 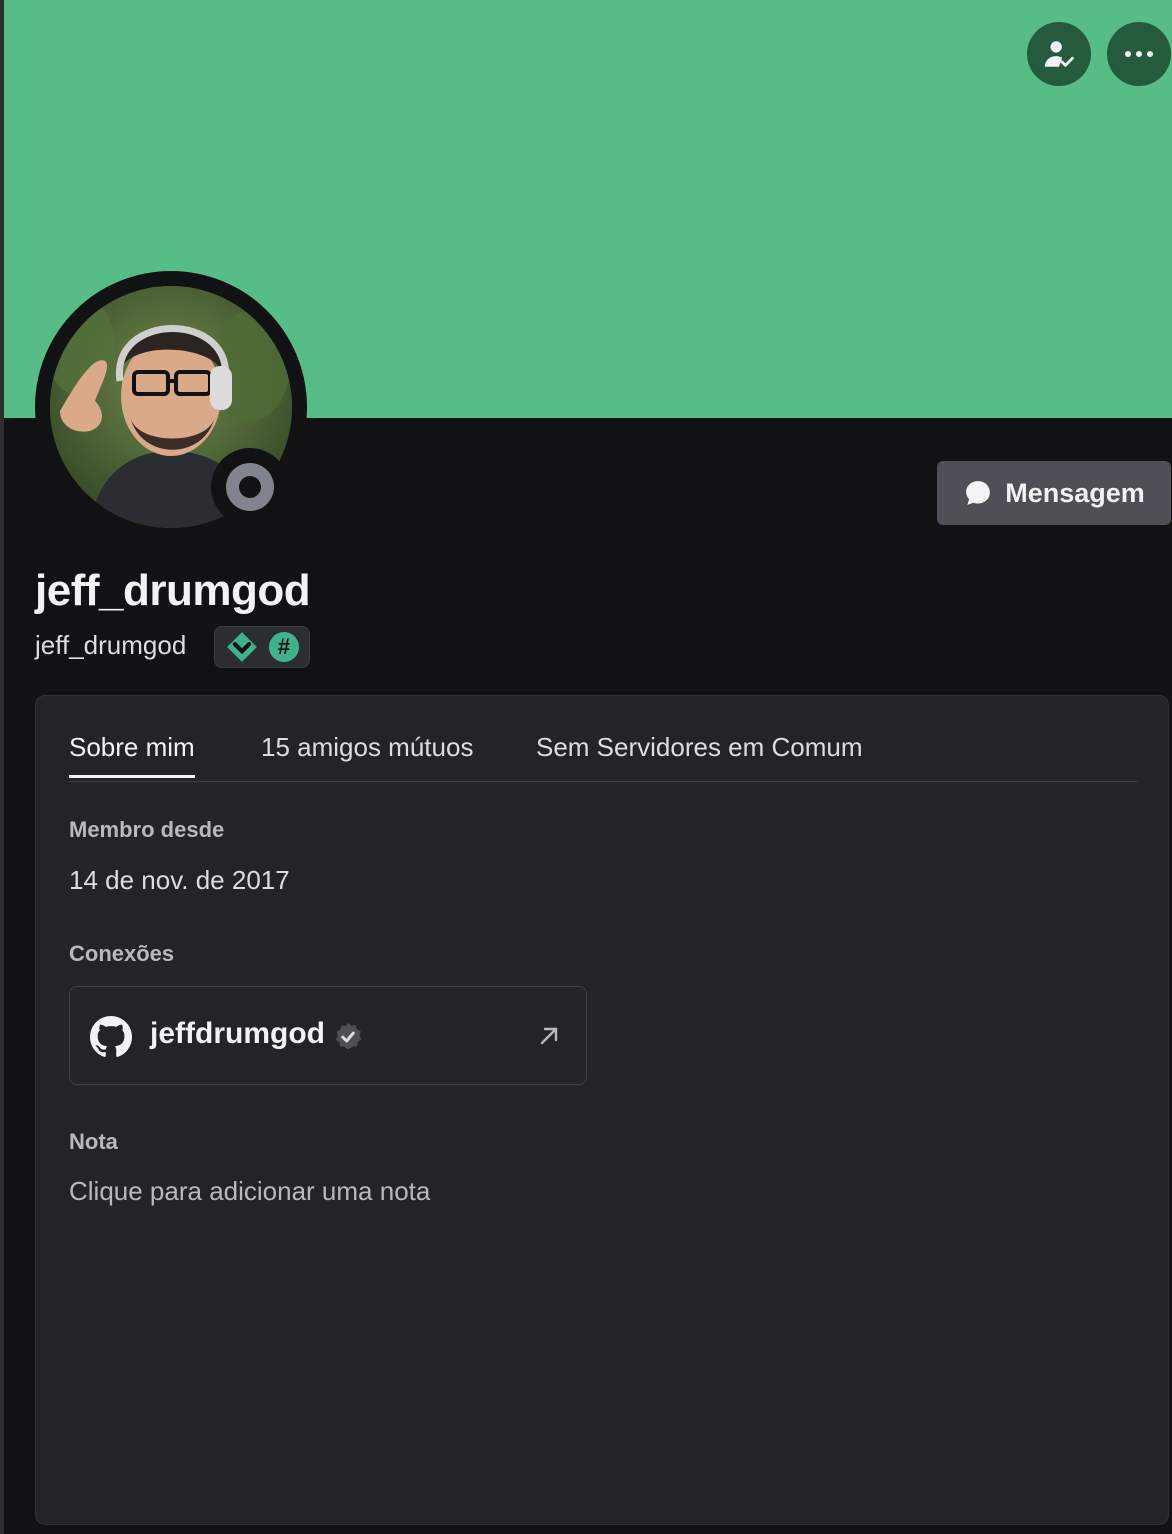 I want to click on member-since-value: 14 de nov. de 2017, so click(x=179, y=880).